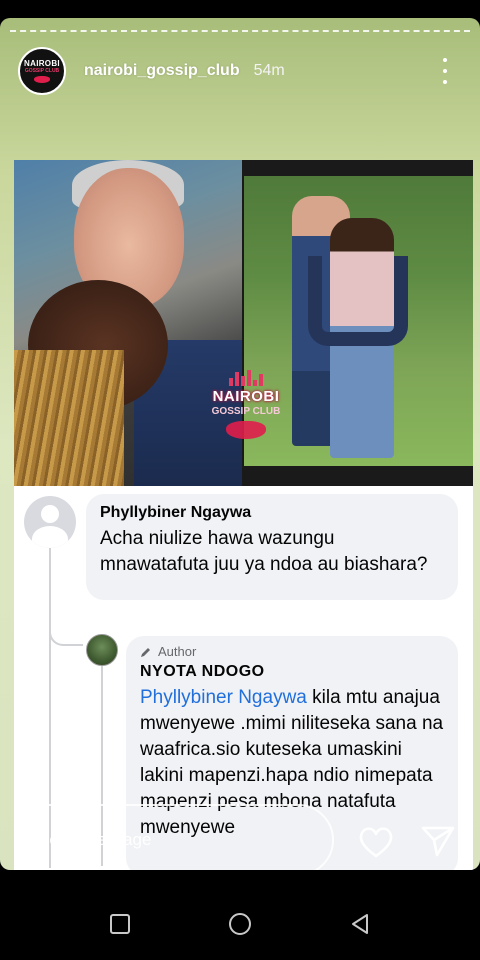 Image resolution: width=480 pixels, height=960 pixels. I want to click on watermark-logo: NAIROBI GOSSIP CLUB, so click(246, 404).